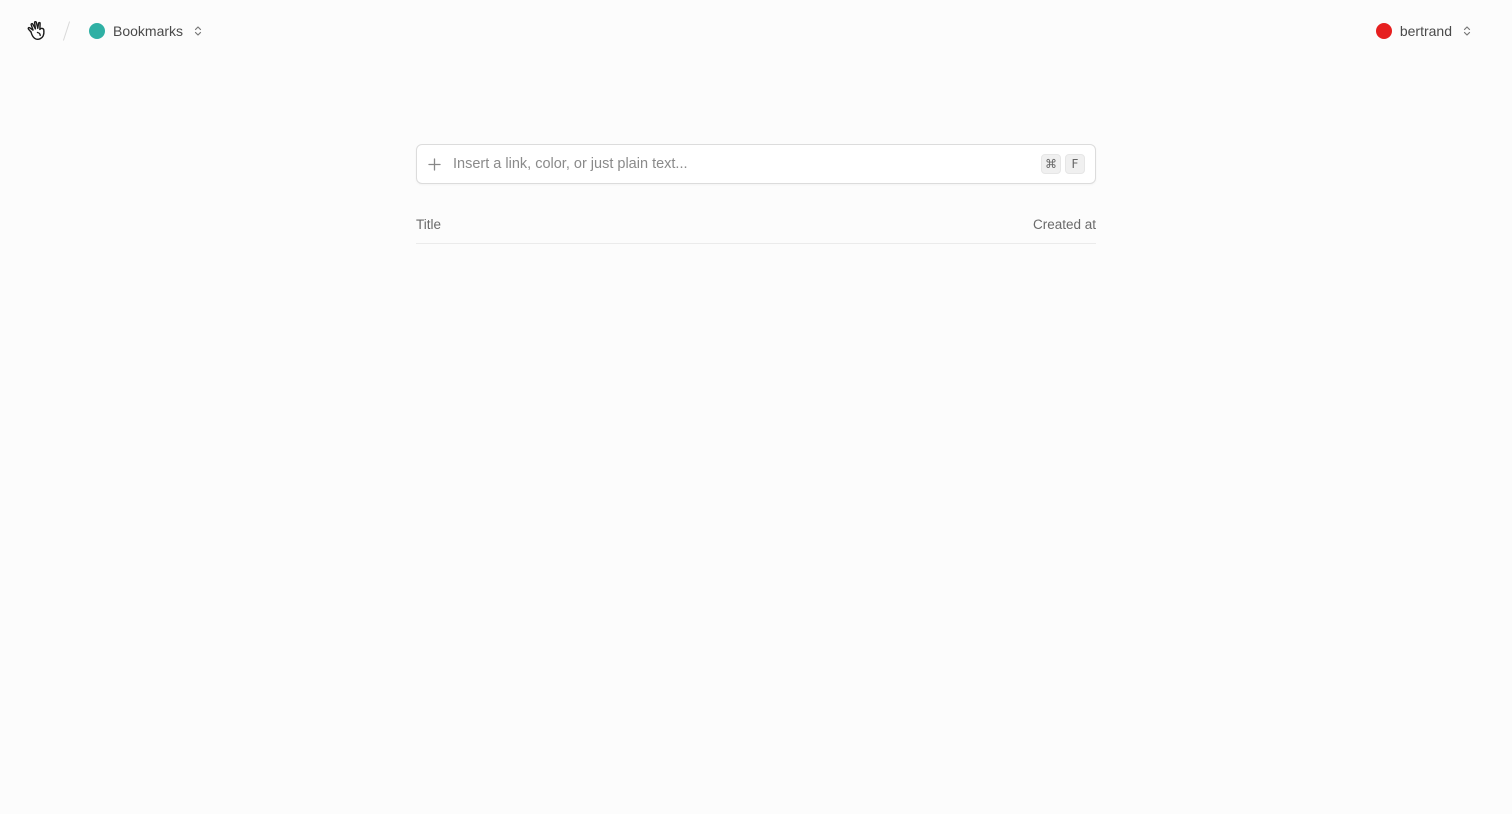 The image size is (1512, 814). I want to click on shortcut-key-command: ⌘, so click(1051, 164).